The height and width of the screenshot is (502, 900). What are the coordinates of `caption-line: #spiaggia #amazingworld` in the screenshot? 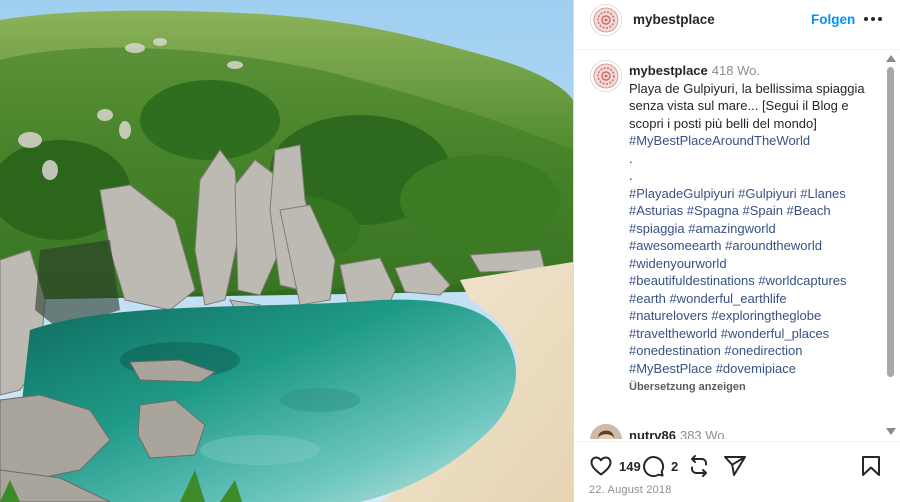 It's located at (756, 229).